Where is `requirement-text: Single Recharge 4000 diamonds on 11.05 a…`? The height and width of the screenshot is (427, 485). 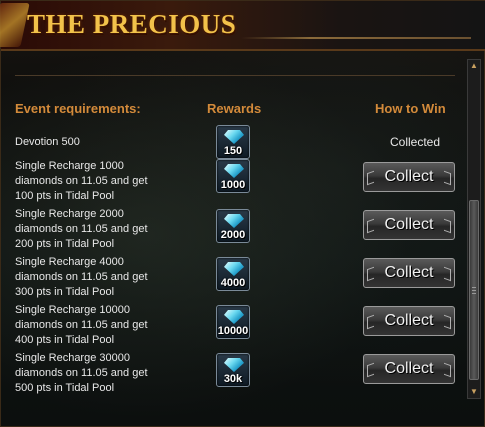
requirement-text: Single Recharge 4000 diamonds on 11.05 a… is located at coordinates (81, 277).